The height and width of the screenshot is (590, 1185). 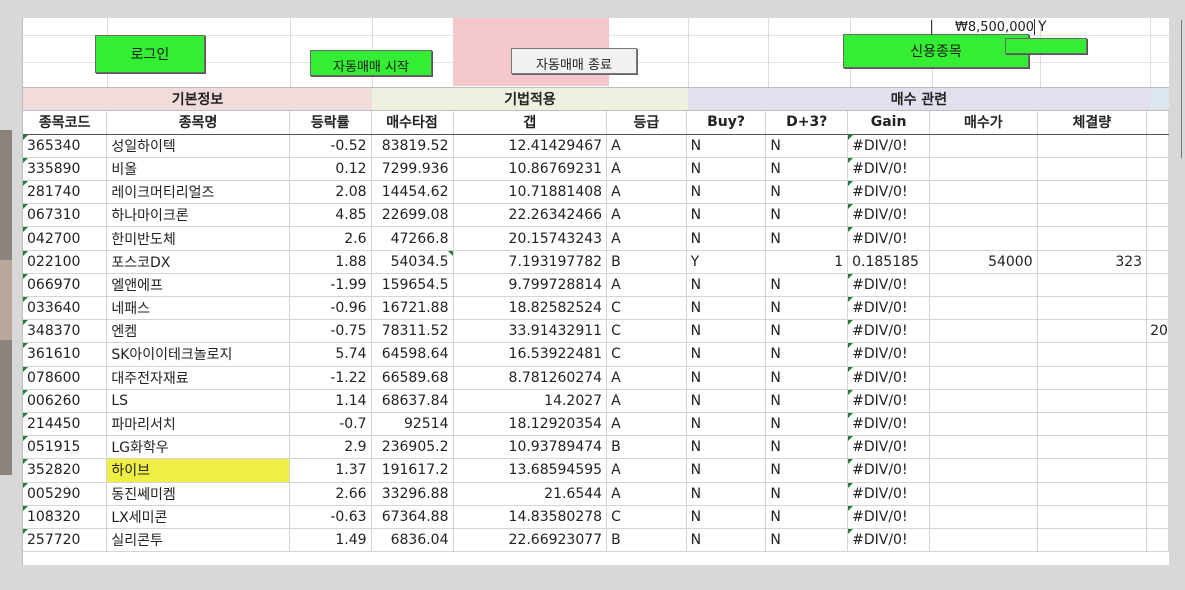 What do you see at coordinates (330, 285) in the screenshot?
I see `rate-cell: -1.99` at bounding box center [330, 285].